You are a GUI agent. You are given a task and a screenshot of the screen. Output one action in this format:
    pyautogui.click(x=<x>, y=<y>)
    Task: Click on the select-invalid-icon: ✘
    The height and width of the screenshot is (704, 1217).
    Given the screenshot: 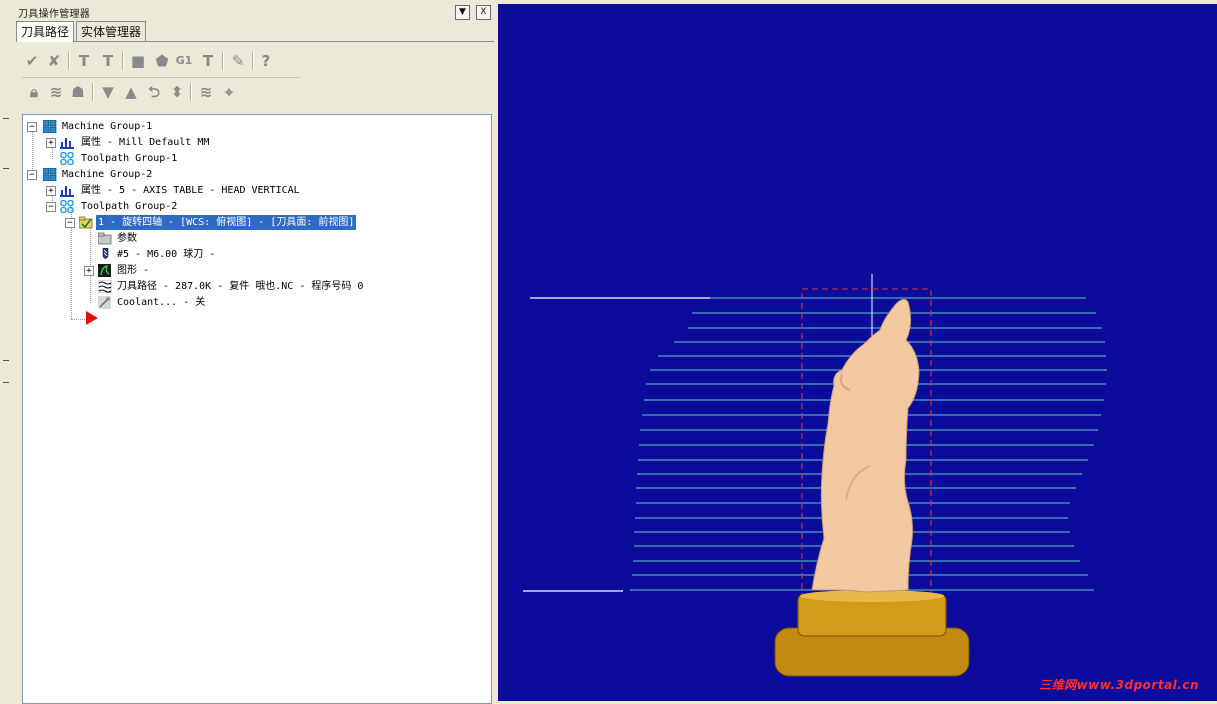 What is the action you would take?
    pyautogui.click(x=54, y=61)
    